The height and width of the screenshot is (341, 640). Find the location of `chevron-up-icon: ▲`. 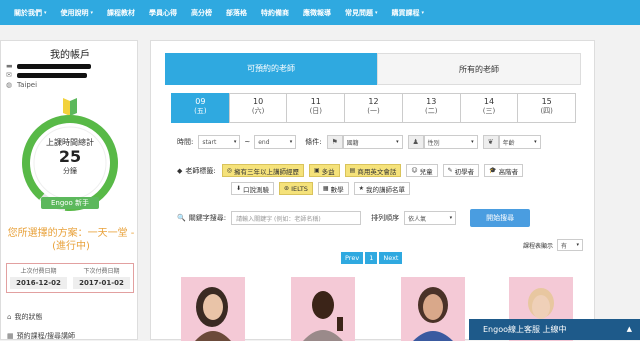

chevron-up-icon: ▲ is located at coordinates (629, 329).